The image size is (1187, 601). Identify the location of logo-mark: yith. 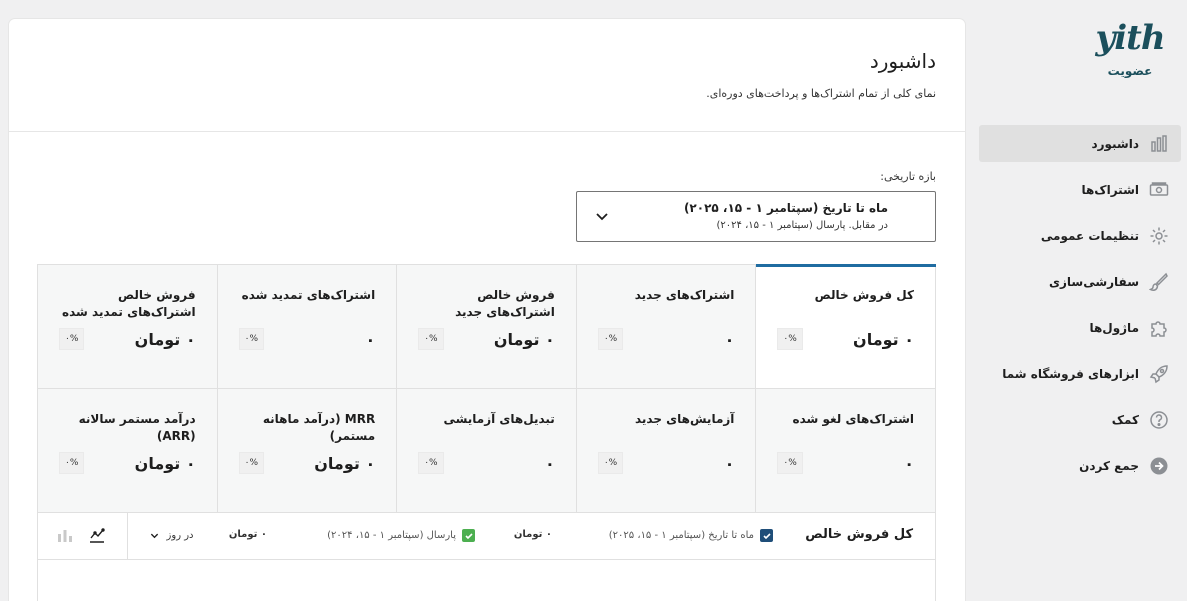
(1130, 38).